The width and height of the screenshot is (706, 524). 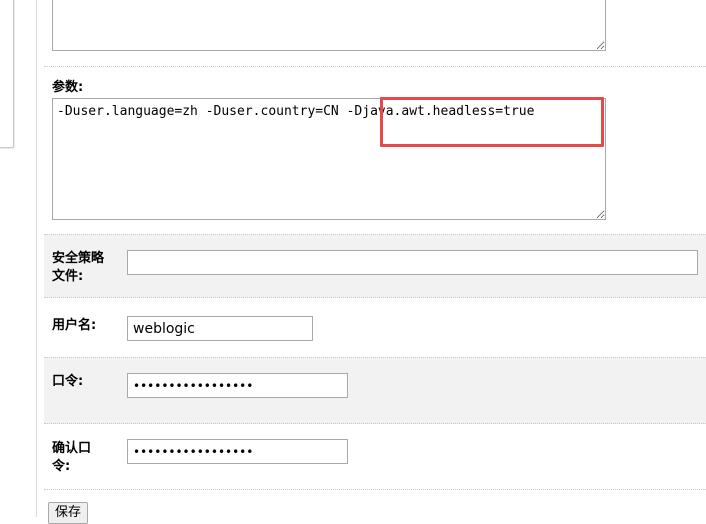 What do you see at coordinates (412, 262) in the screenshot?
I see `policy-file-input` at bounding box center [412, 262].